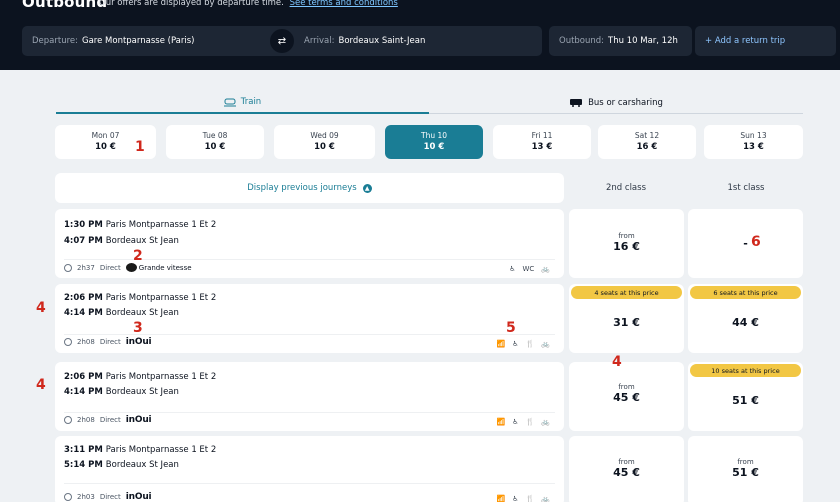 This screenshot has width=840, height=502. Describe the element at coordinates (626, 322) in the screenshot. I see `price-amount: 31 €` at that location.